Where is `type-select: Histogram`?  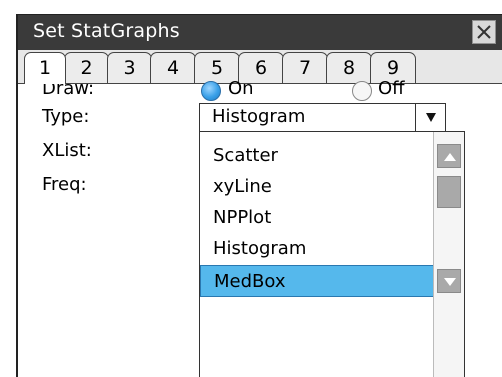 type-select: Histogram is located at coordinates (322, 117).